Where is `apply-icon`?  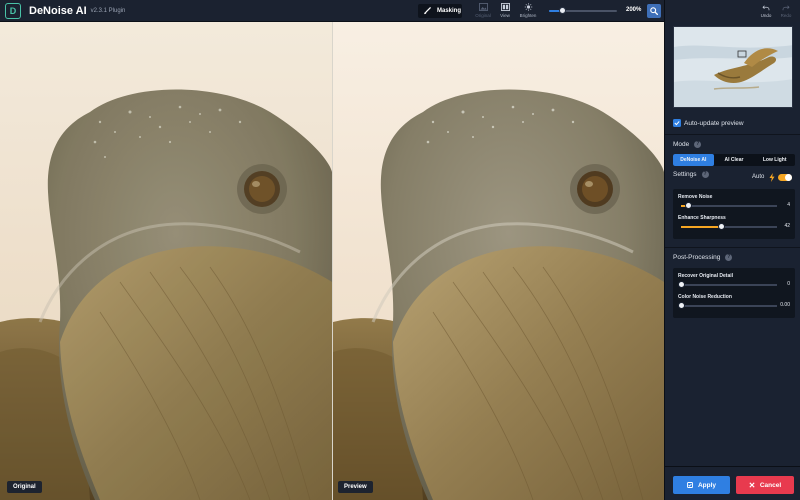 apply-icon is located at coordinates (690, 485).